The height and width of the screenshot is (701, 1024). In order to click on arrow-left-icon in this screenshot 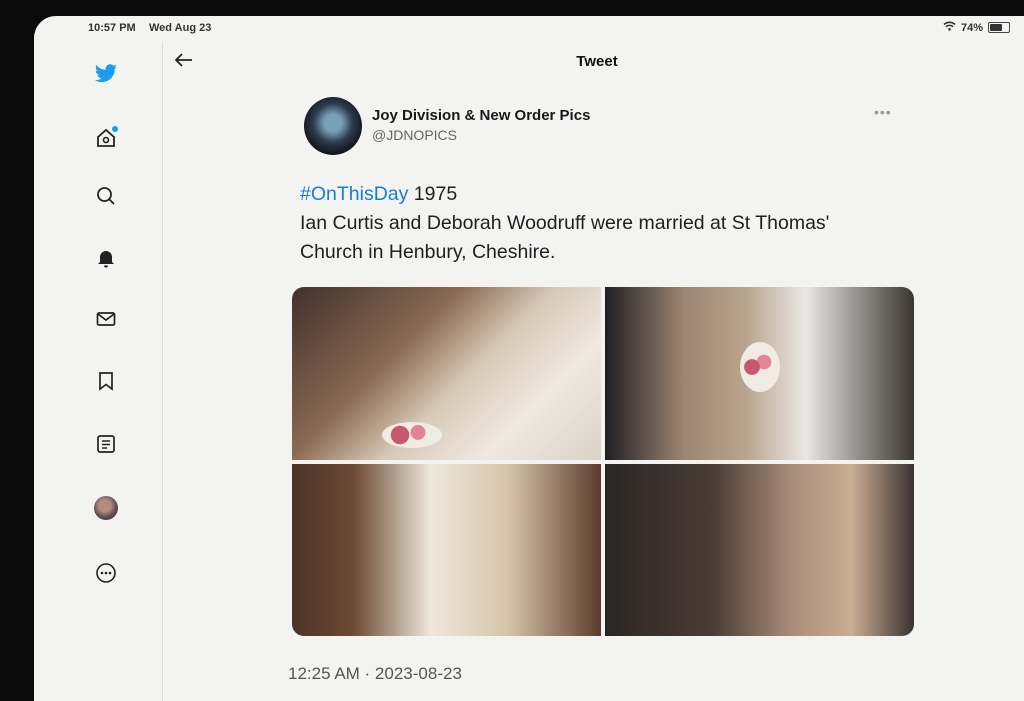, I will do `click(183, 62)`.